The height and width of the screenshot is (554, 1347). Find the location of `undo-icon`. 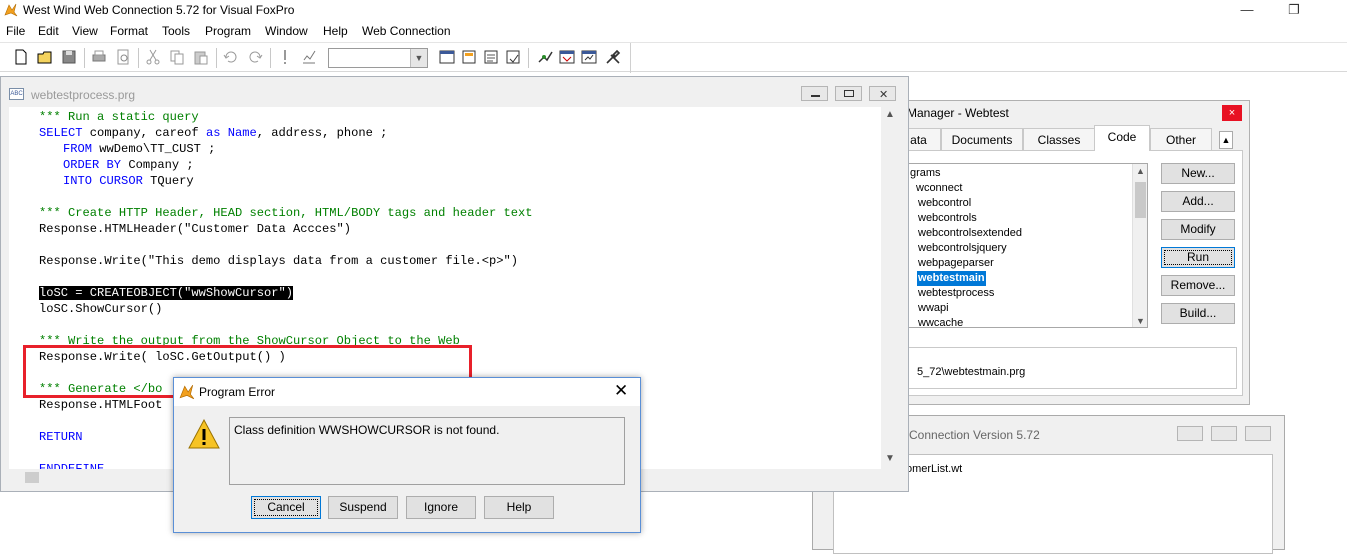

undo-icon is located at coordinates (231, 57).